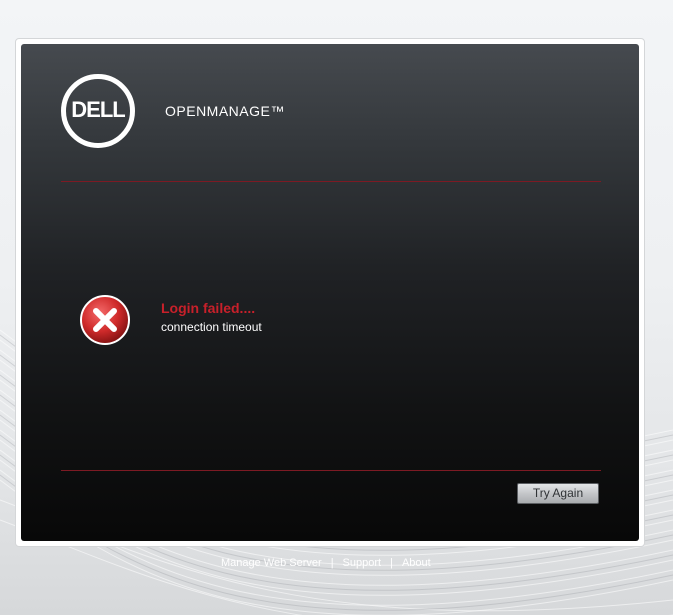 Image resolution: width=673 pixels, height=615 pixels. Describe the element at coordinates (326, 563) in the screenshot. I see `footer-links: Manage Web Server | Support | About` at that location.